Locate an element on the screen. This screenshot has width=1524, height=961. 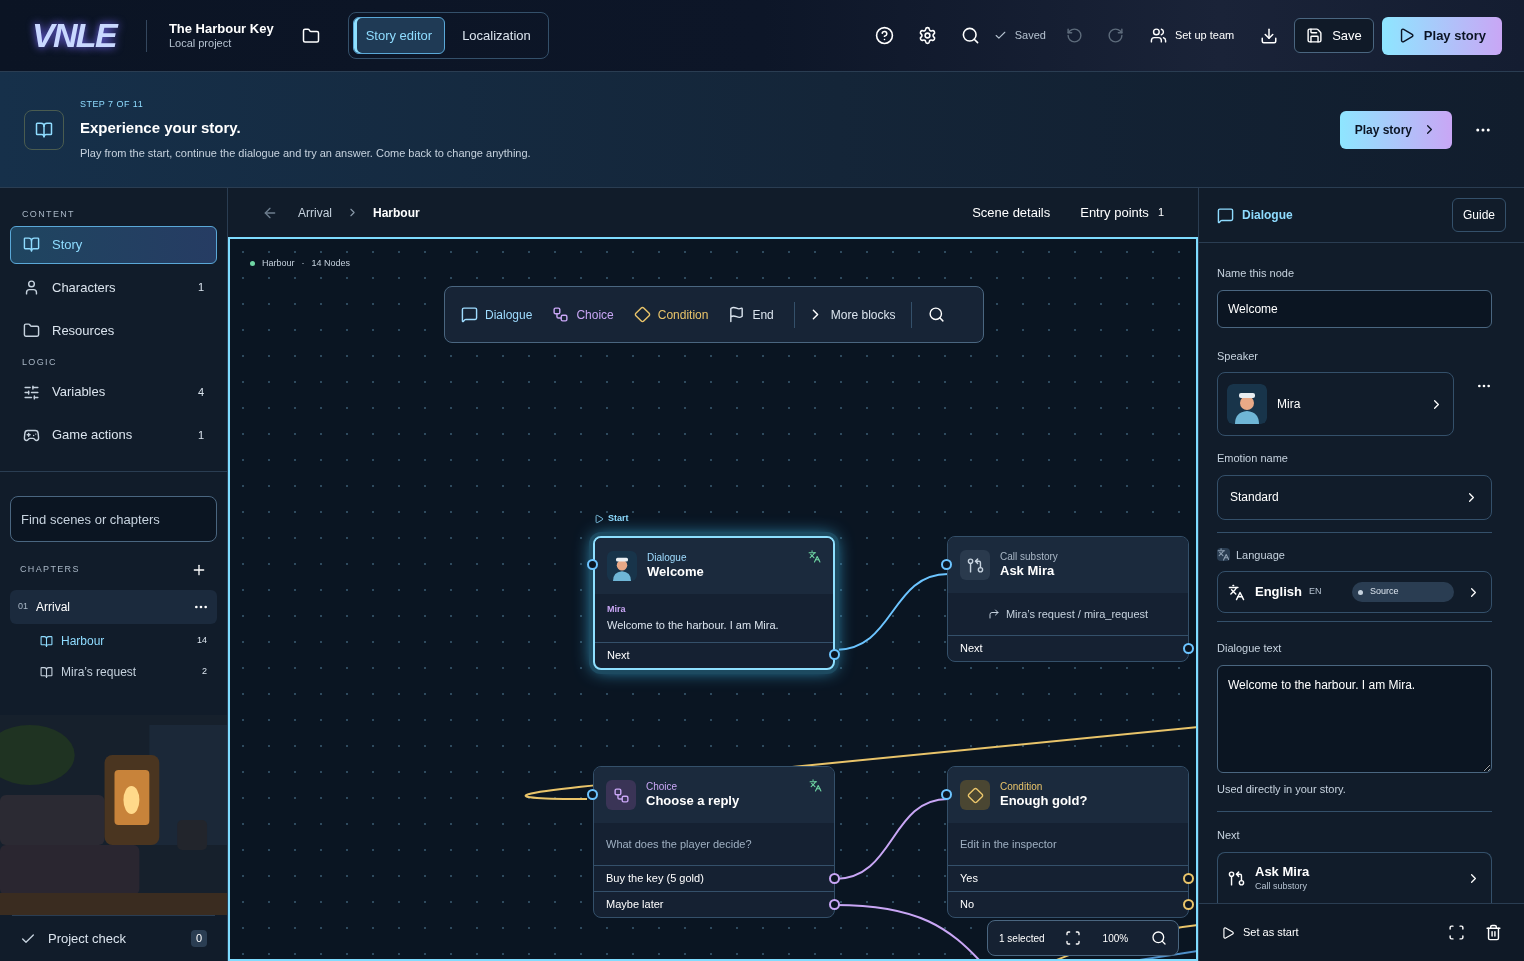
help-button is located at coordinates (884, 35).